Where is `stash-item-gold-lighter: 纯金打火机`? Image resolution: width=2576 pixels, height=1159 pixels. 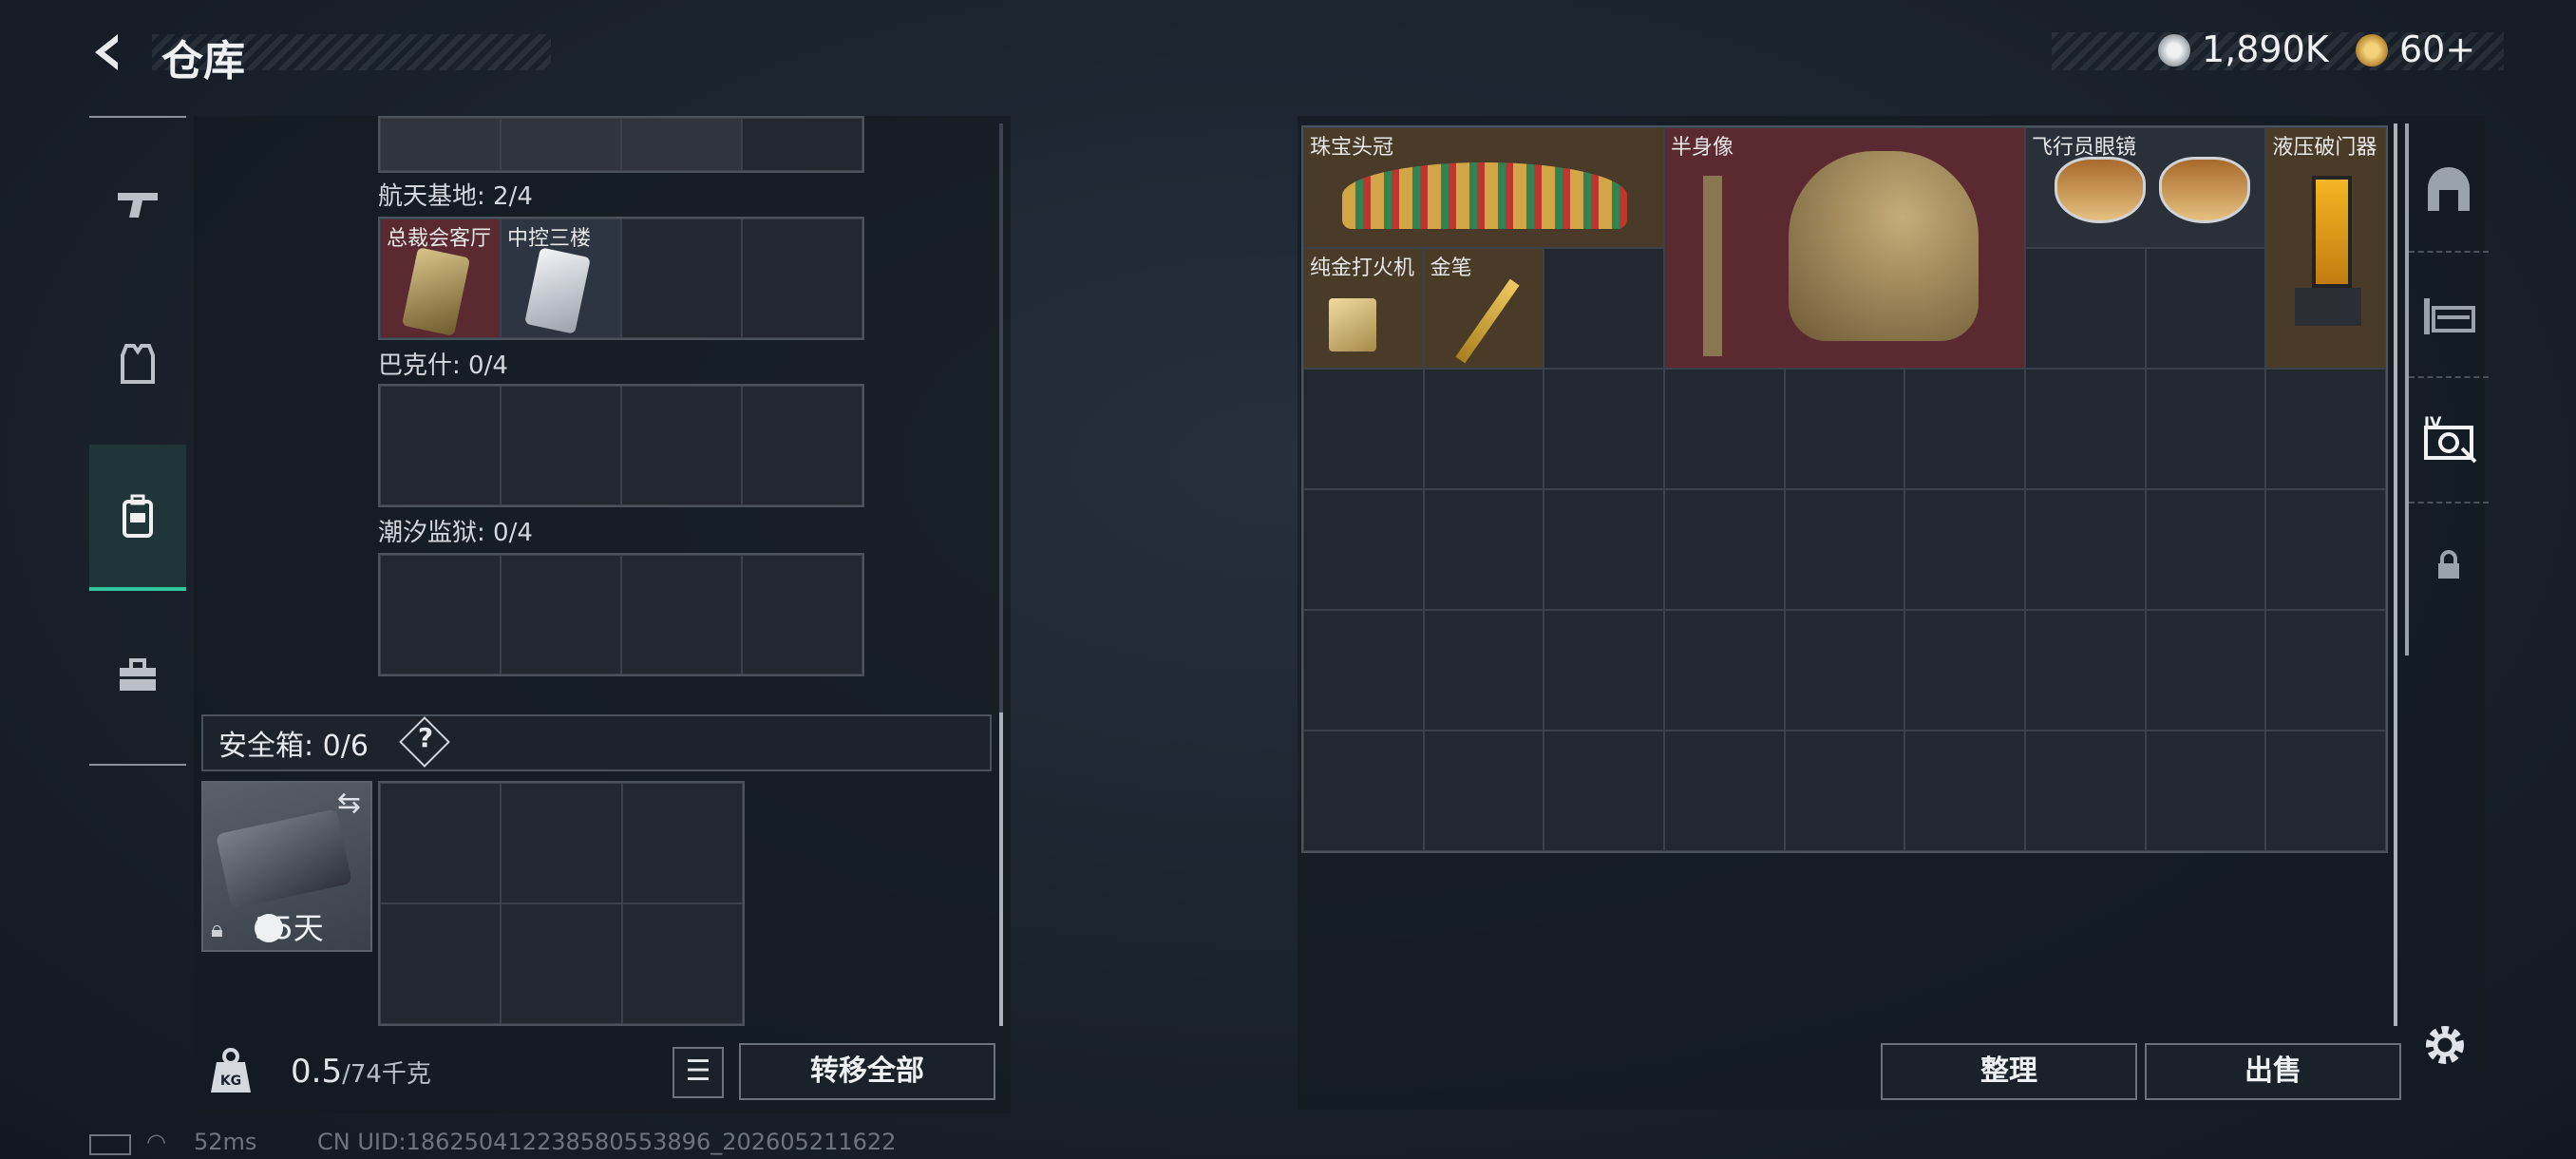 stash-item-gold-lighter: 纯金打火机 is located at coordinates (1363, 308).